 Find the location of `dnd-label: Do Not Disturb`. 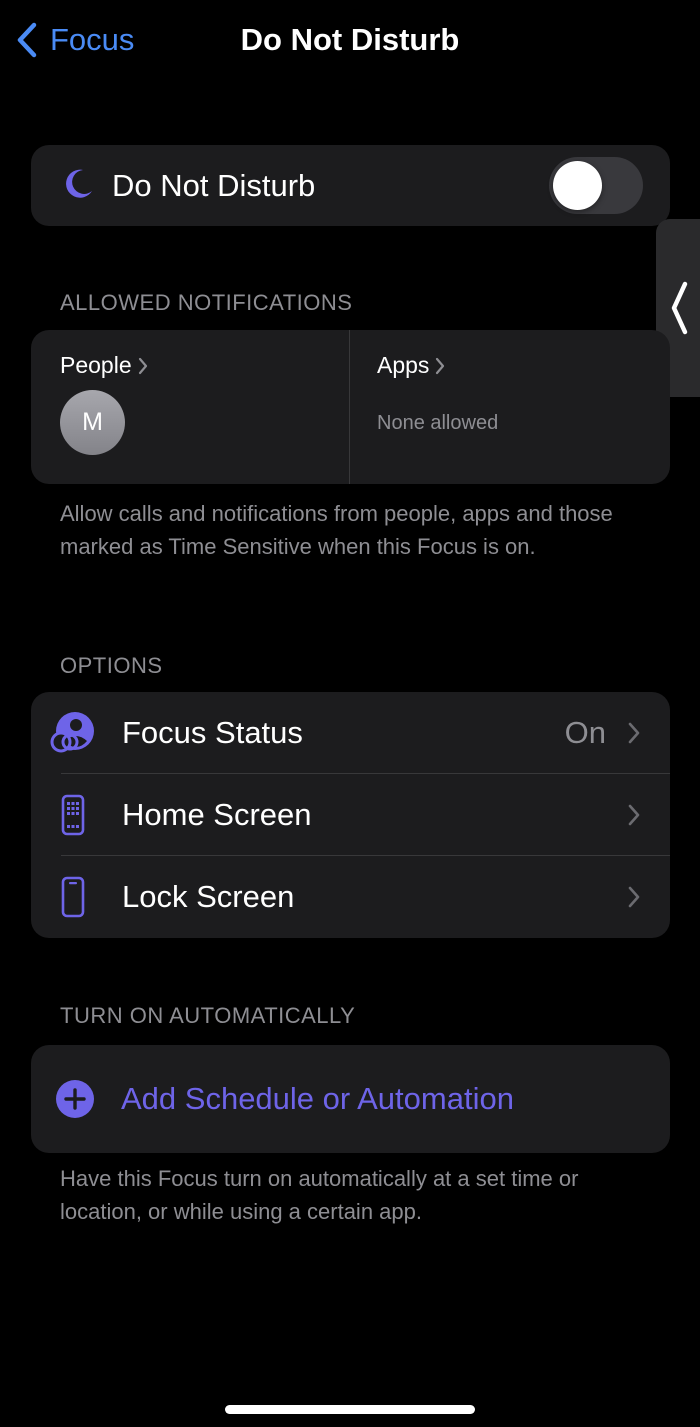

dnd-label: Do Not Disturb is located at coordinates (214, 185).